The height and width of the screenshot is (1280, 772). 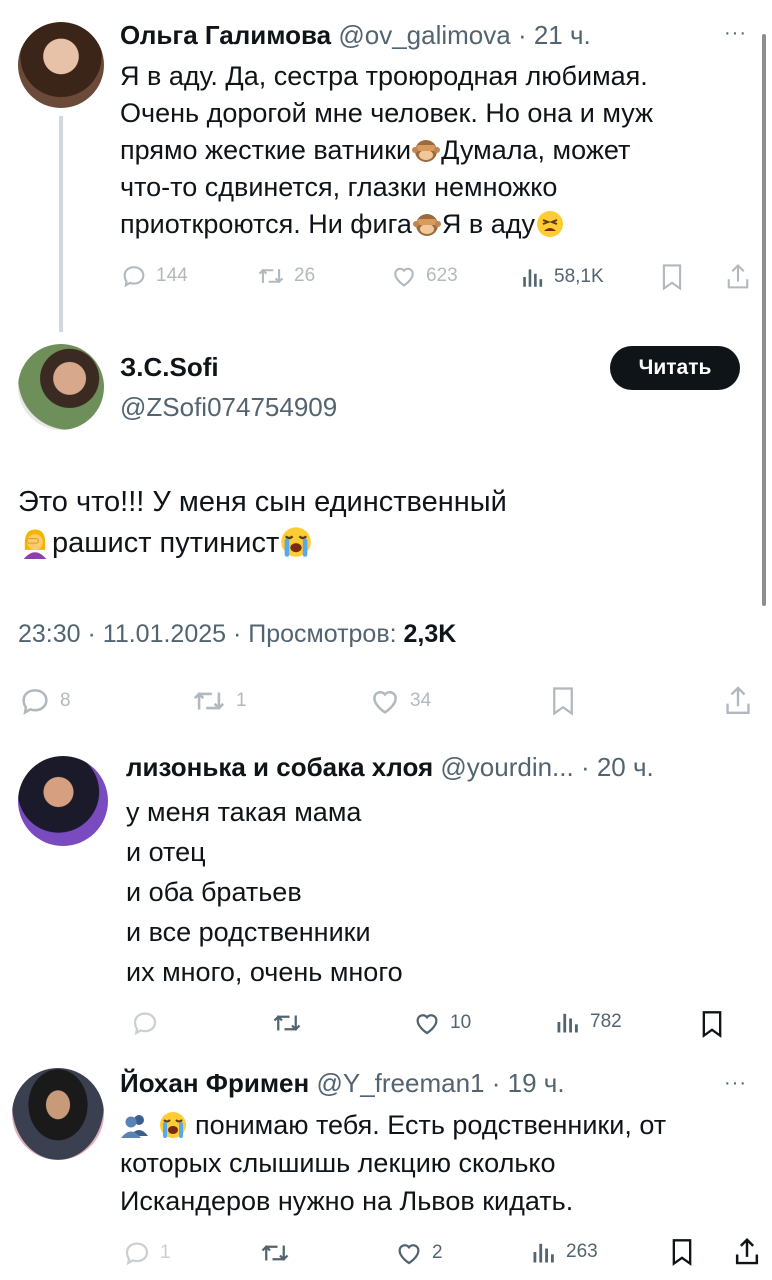 What do you see at coordinates (35, 542) in the screenshot?
I see `woman-facepalming-emoji` at bounding box center [35, 542].